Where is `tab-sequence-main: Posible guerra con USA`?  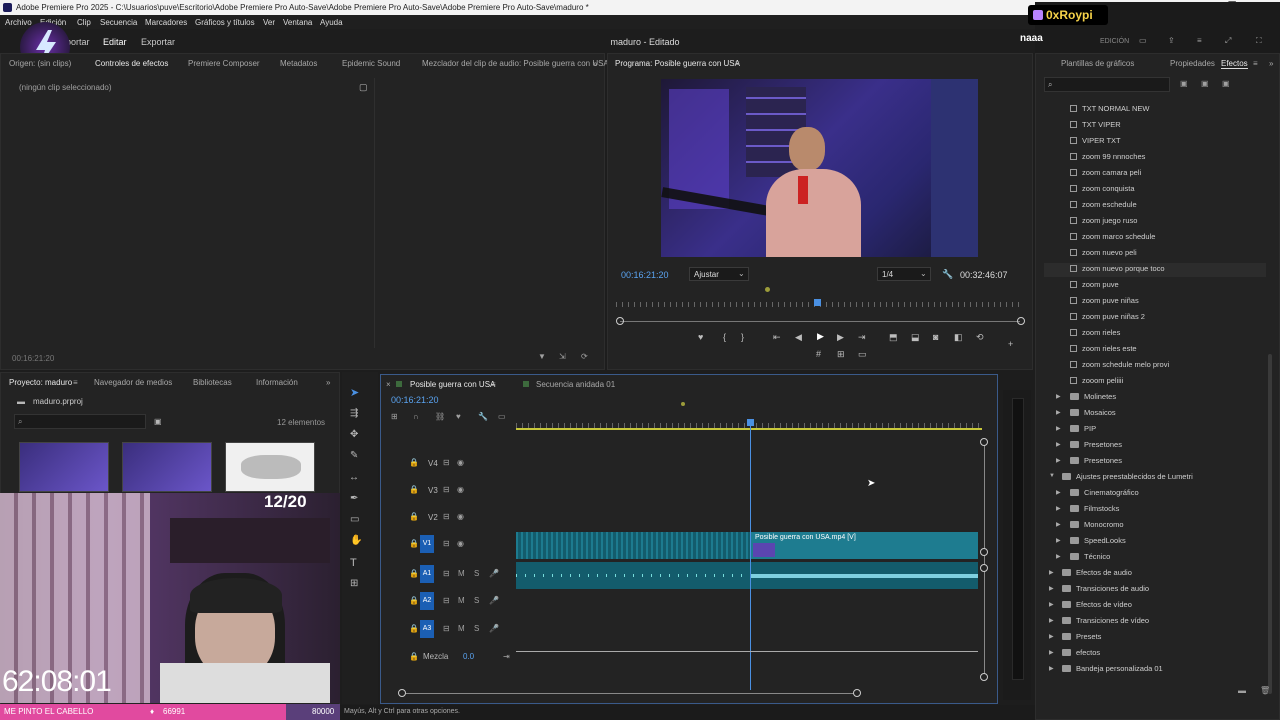 tab-sequence-main: Posible guerra con USA is located at coordinates (452, 384).